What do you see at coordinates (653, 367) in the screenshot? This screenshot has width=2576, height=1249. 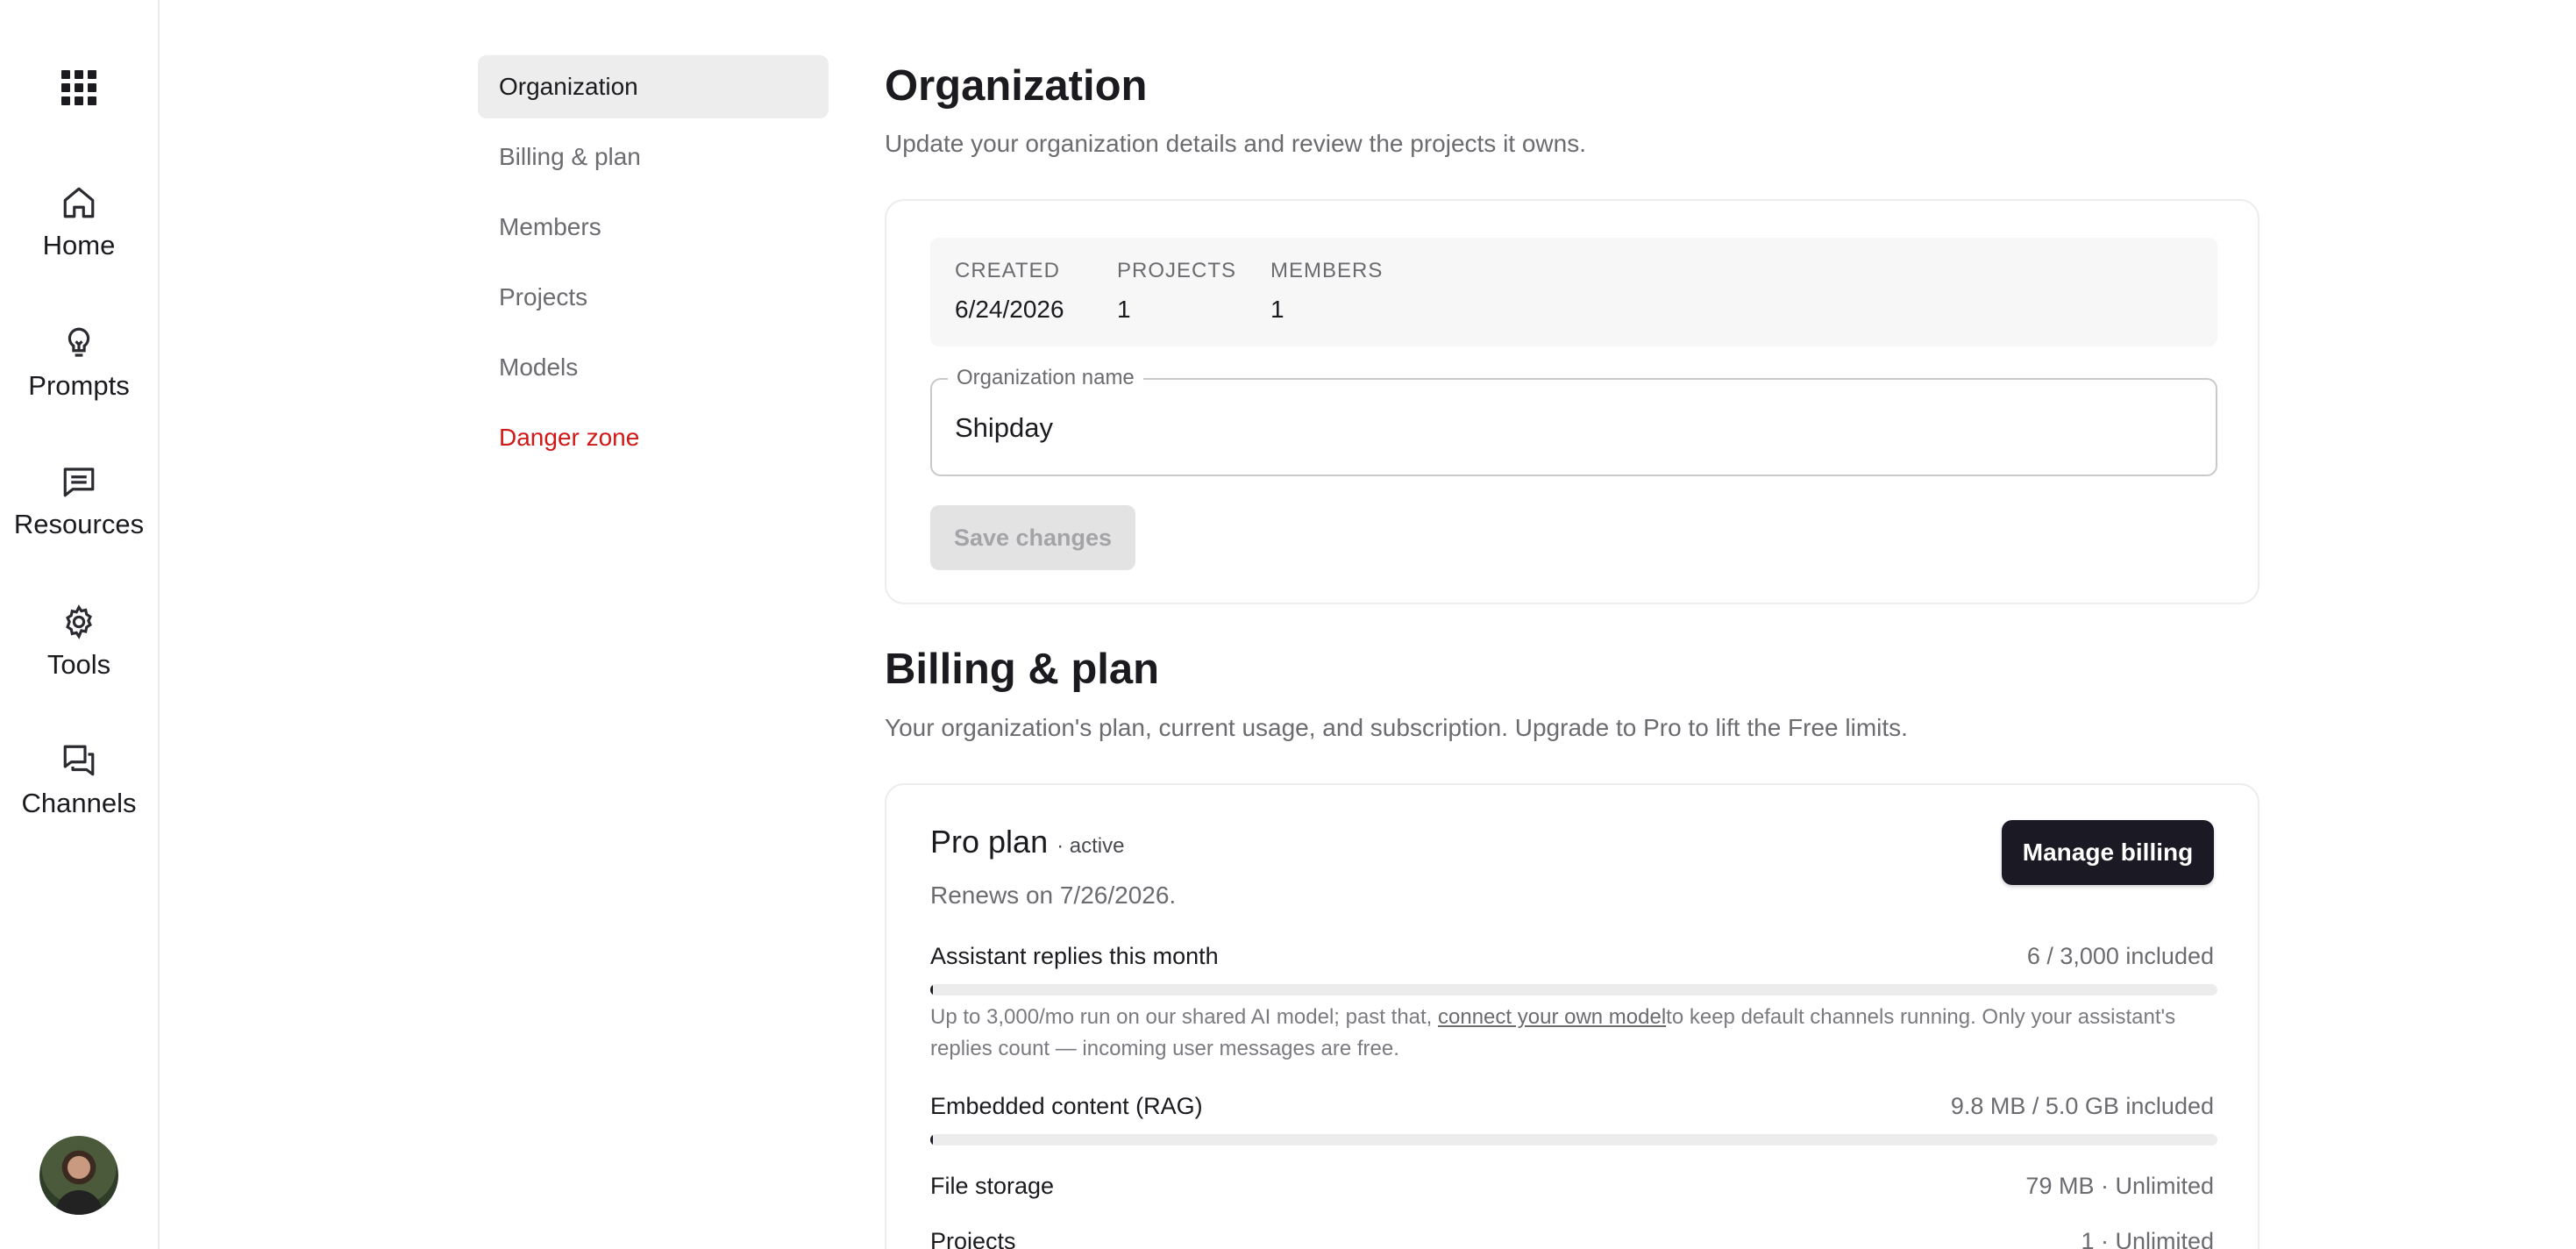 I see `nav-item-models: Models` at bounding box center [653, 367].